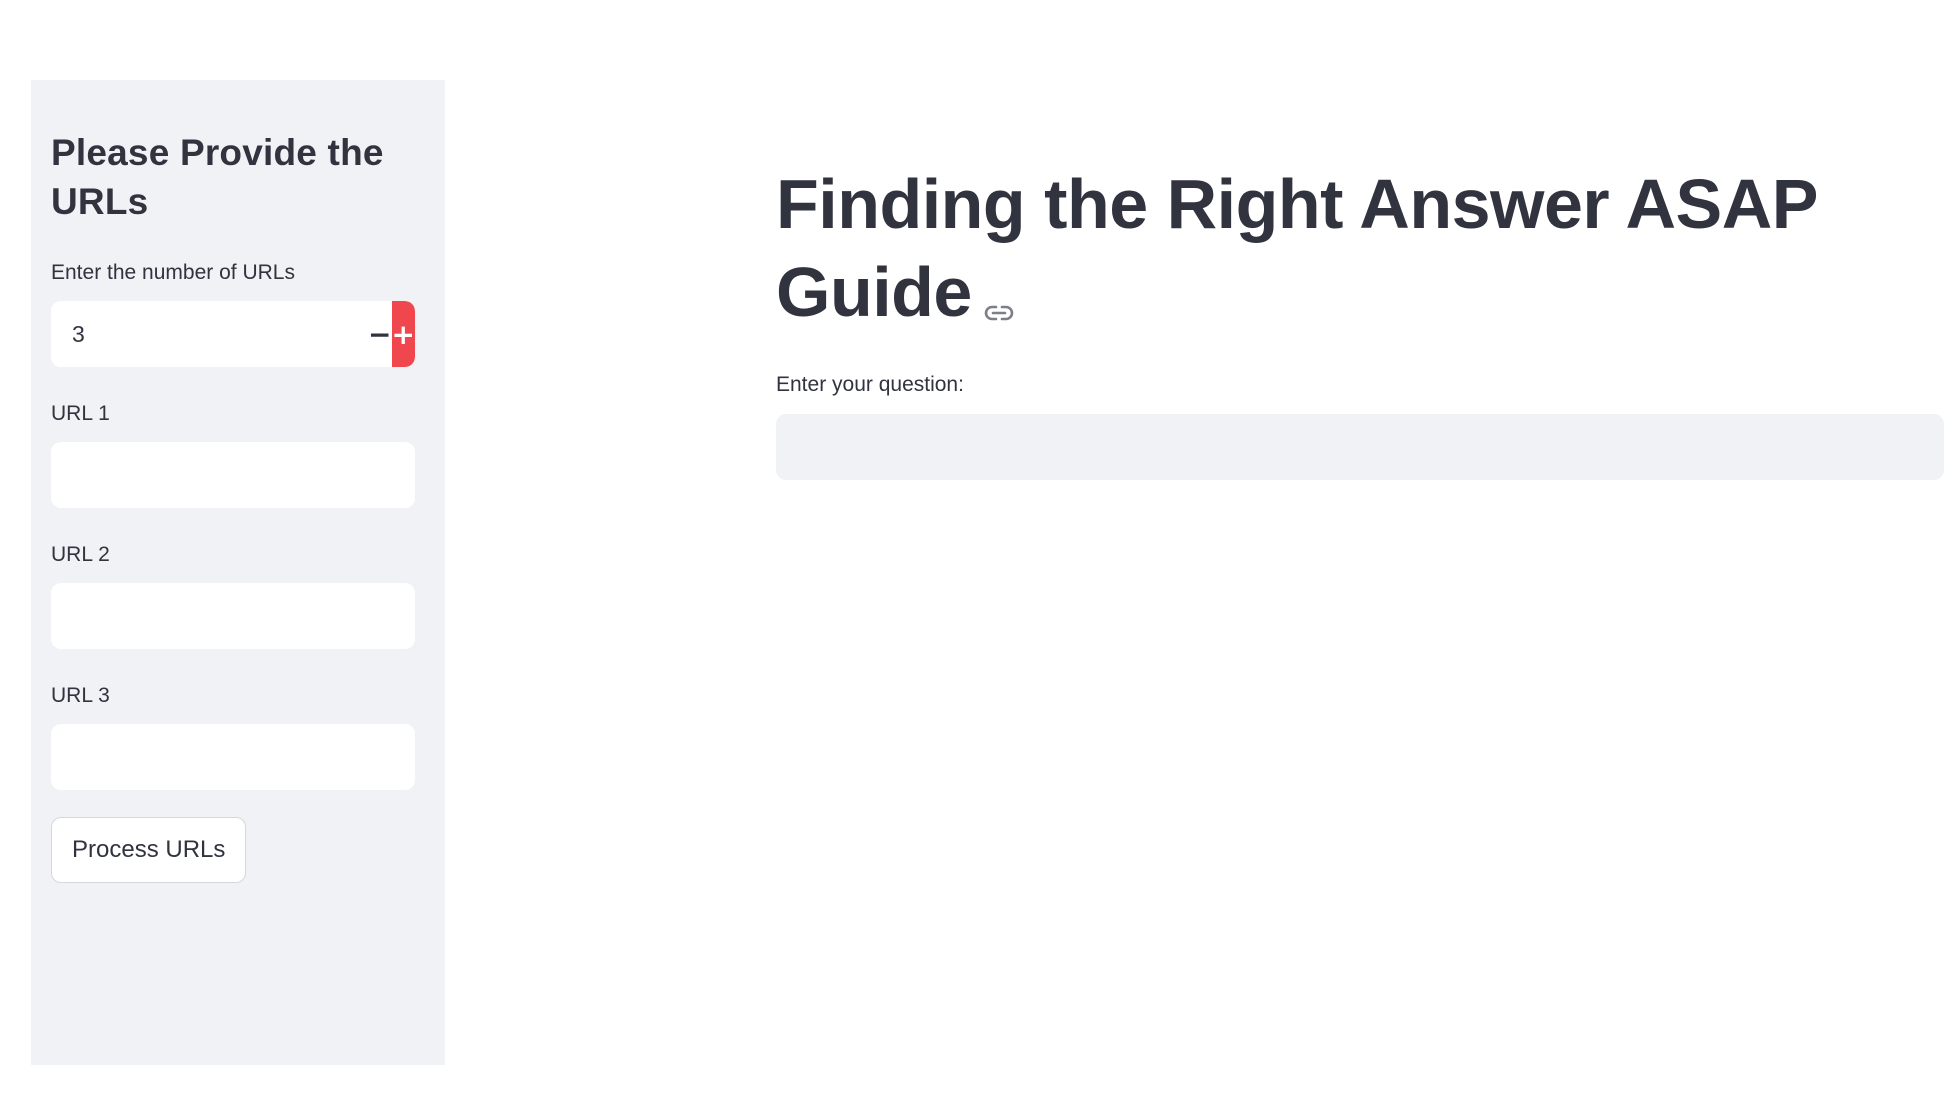  What do you see at coordinates (999, 298) in the screenshot?
I see `link-icon` at bounding box center [999, 298].